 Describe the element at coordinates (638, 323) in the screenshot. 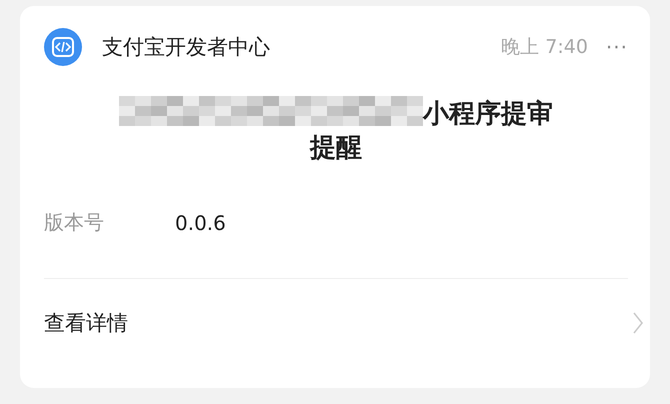

I see `chevron-right-icon` at that location.